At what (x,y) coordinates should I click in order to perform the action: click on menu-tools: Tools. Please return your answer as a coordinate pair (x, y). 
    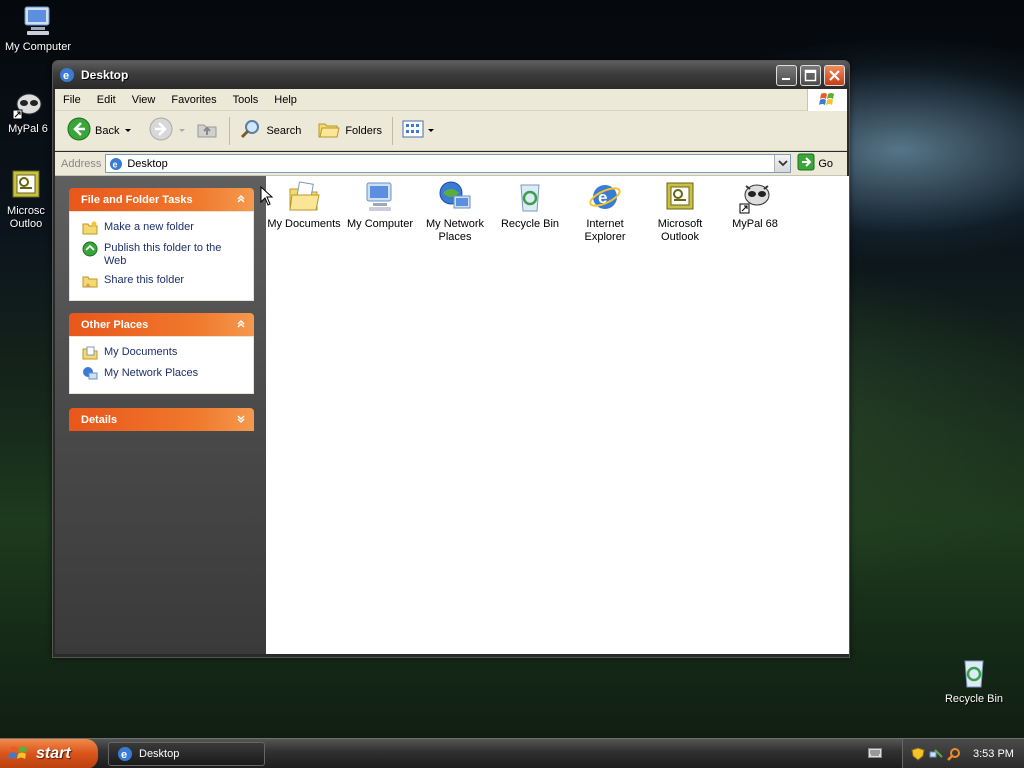
    Looking at the image, I should click on (246, 100).